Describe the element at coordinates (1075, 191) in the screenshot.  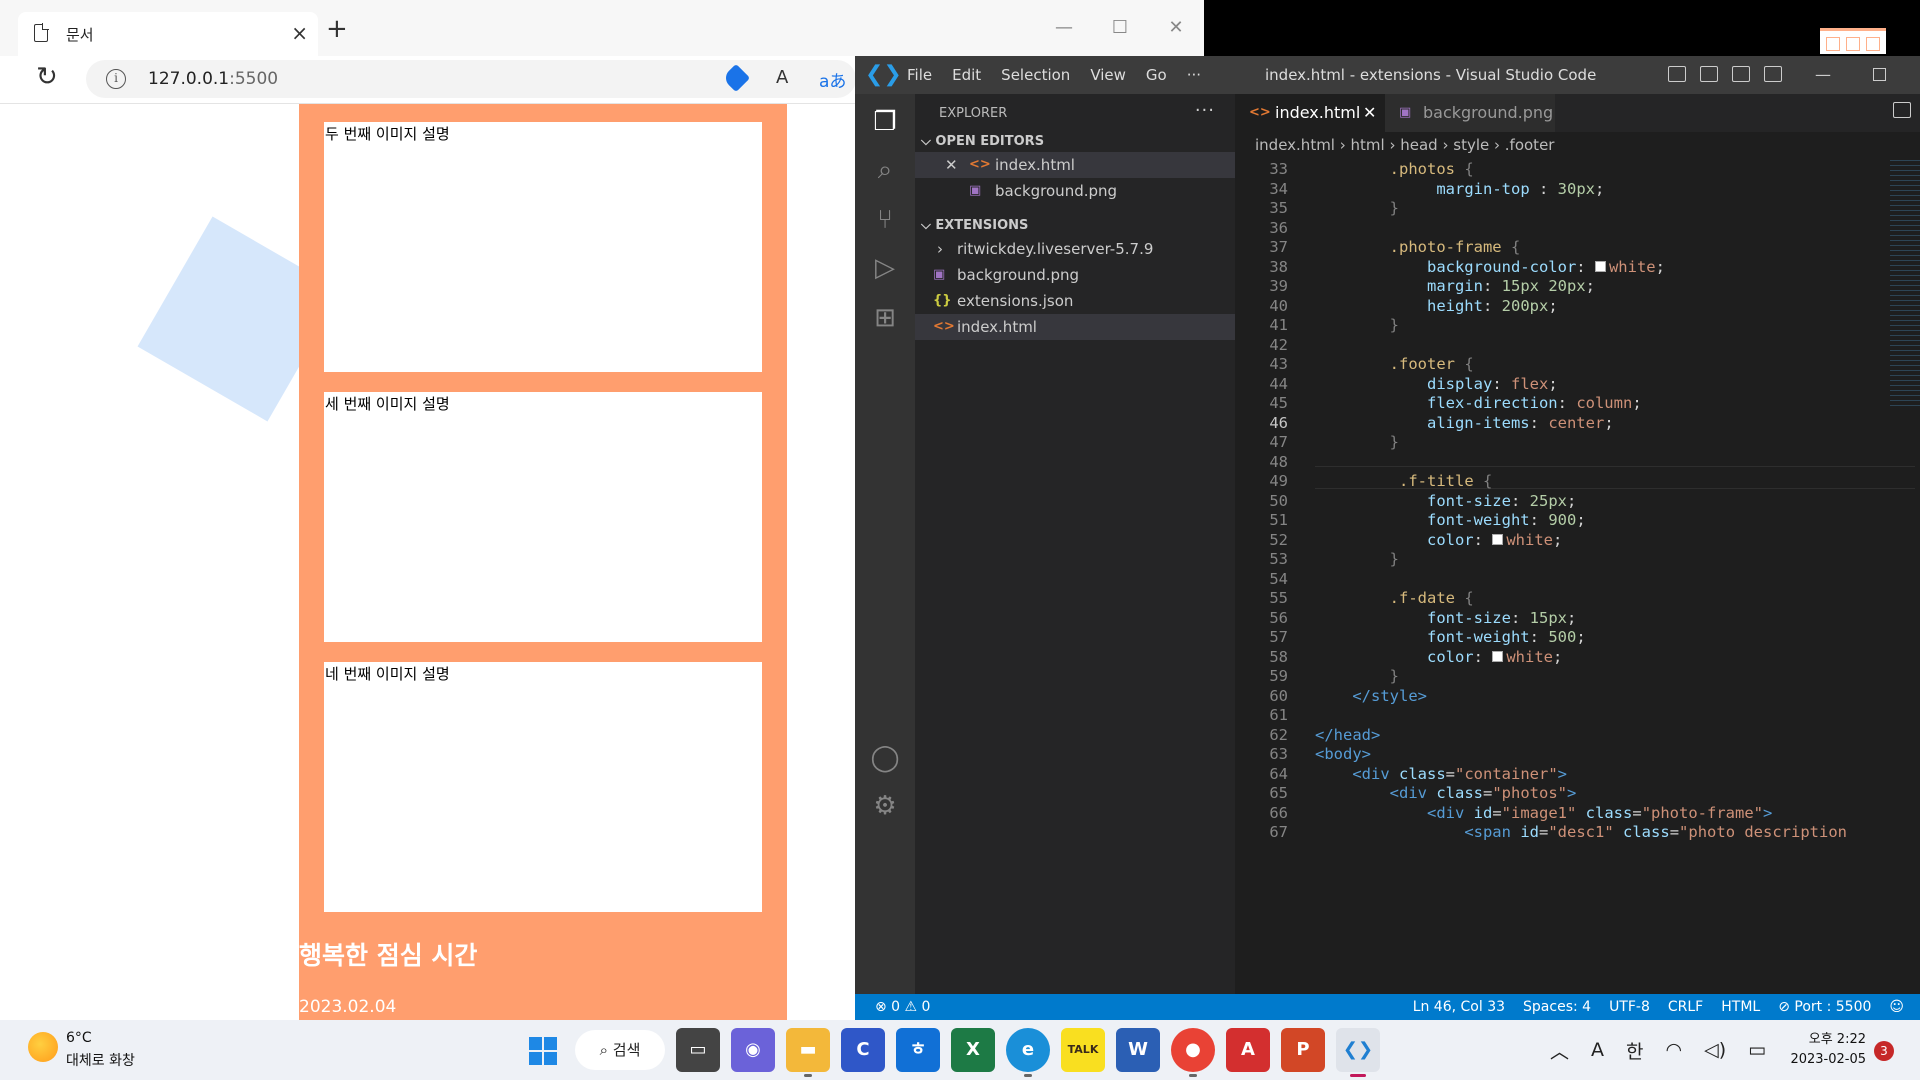
I see `open-editor-item: ▣ background.png` at that location.